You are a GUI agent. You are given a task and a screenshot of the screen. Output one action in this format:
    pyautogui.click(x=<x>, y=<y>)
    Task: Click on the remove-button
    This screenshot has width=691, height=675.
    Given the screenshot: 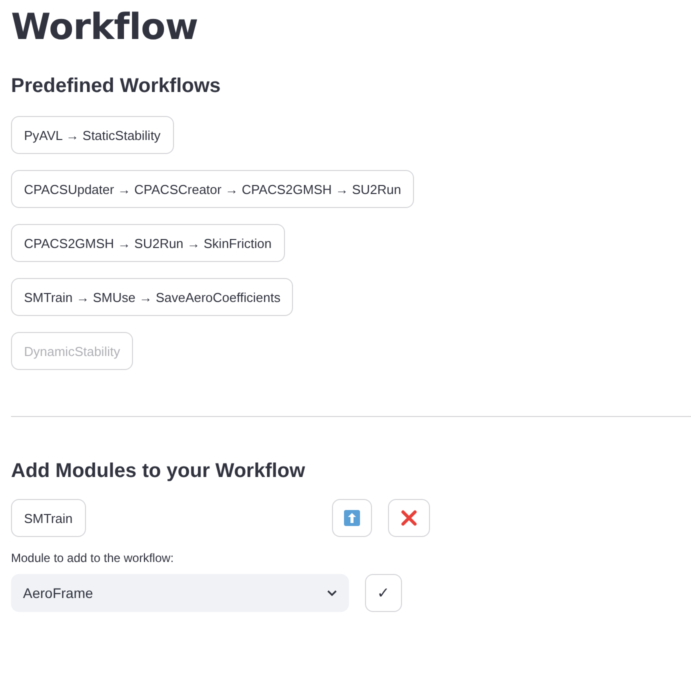 What is the action you would take?
    pyautogui.click(x=409, y=518)
    